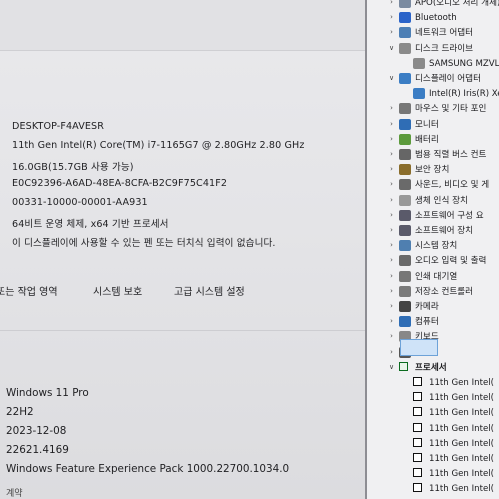  Describe the element at coordinates (405, 18) in the screenshot. I see `bluetooth-icon` at that location.